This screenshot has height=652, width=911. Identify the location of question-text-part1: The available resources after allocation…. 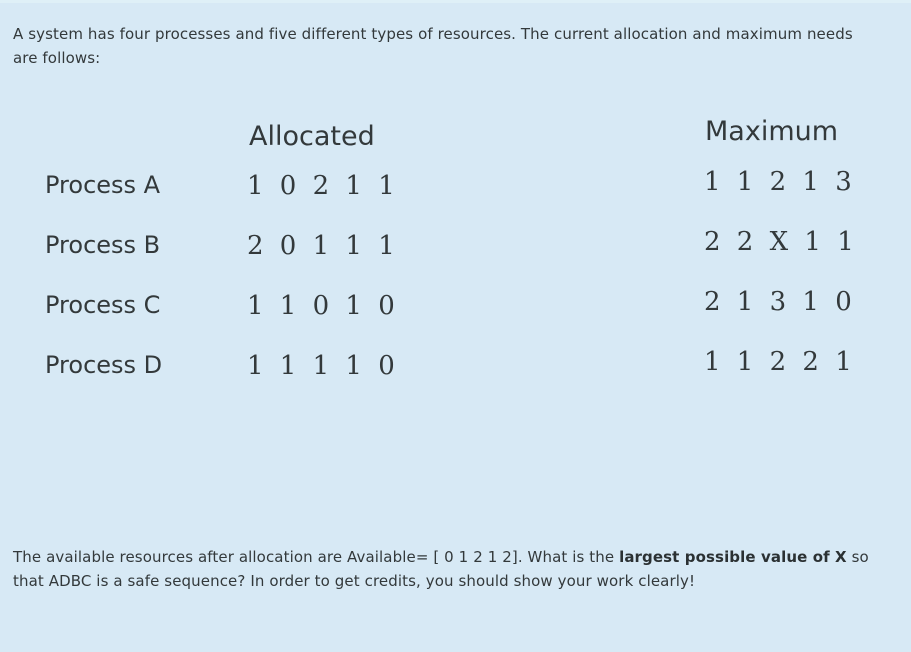
(316, 557).